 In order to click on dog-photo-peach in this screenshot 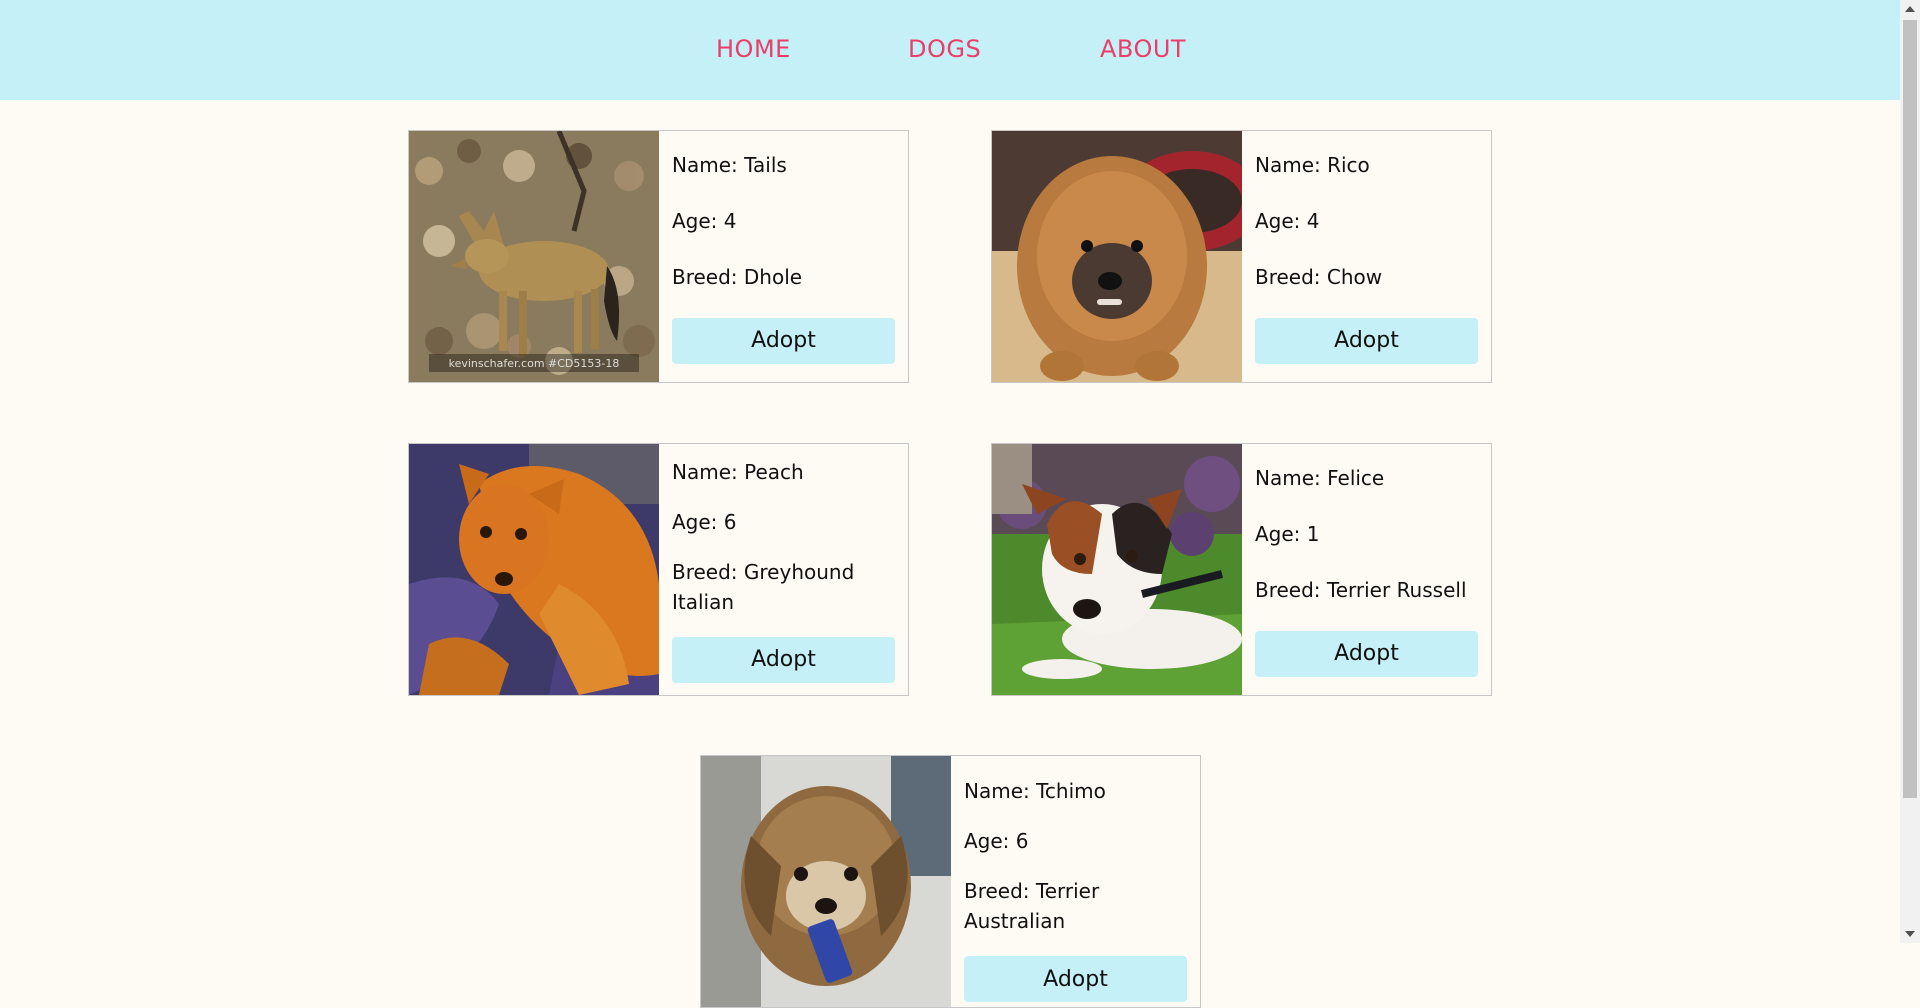, I will do `click(534, 569)`.